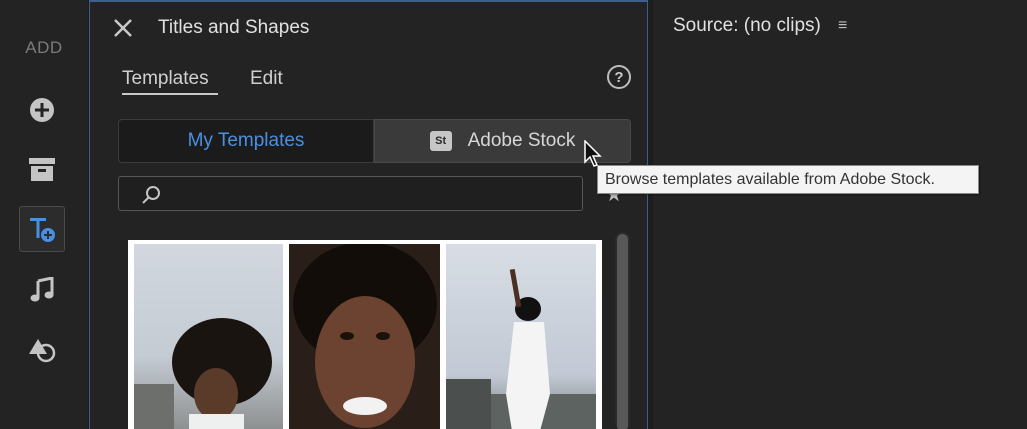 The image size is (1027, 429). I want to click on add-button, so click(42, 110).